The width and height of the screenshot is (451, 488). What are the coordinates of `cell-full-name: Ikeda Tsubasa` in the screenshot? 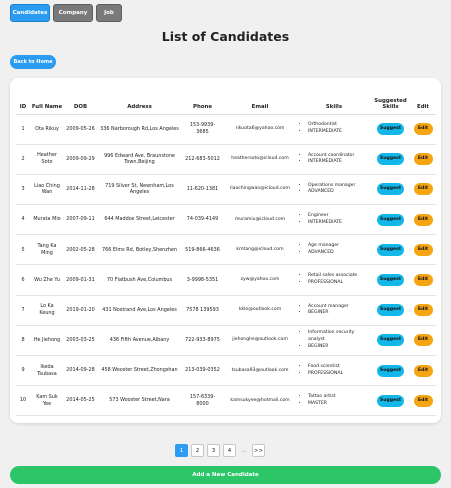 It's located at (47, 371).